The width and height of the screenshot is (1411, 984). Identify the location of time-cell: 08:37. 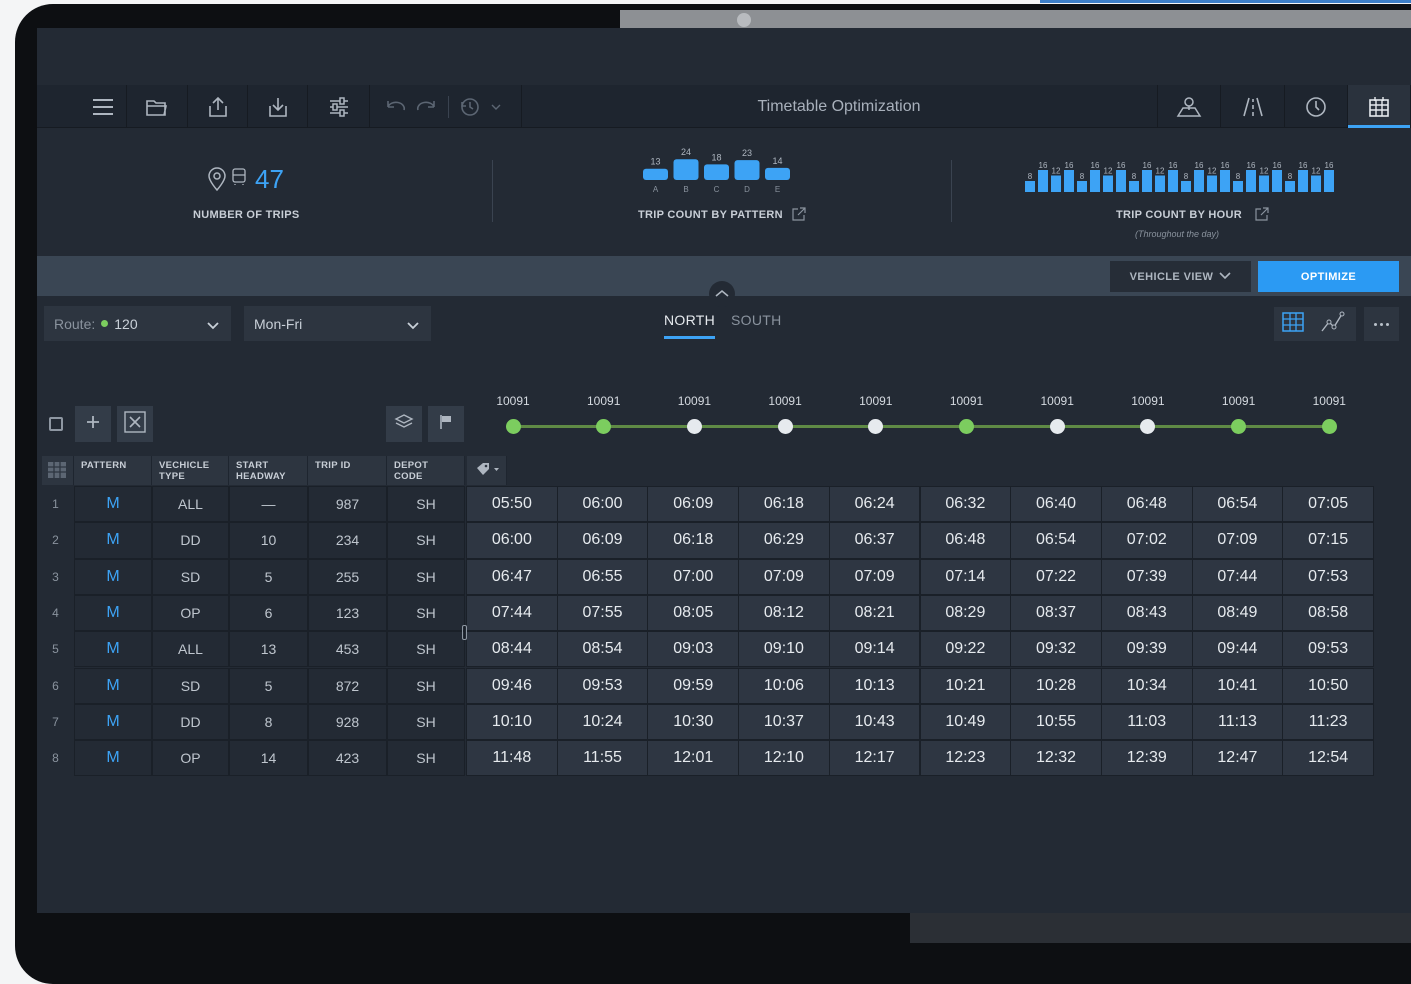
(1056, 613).